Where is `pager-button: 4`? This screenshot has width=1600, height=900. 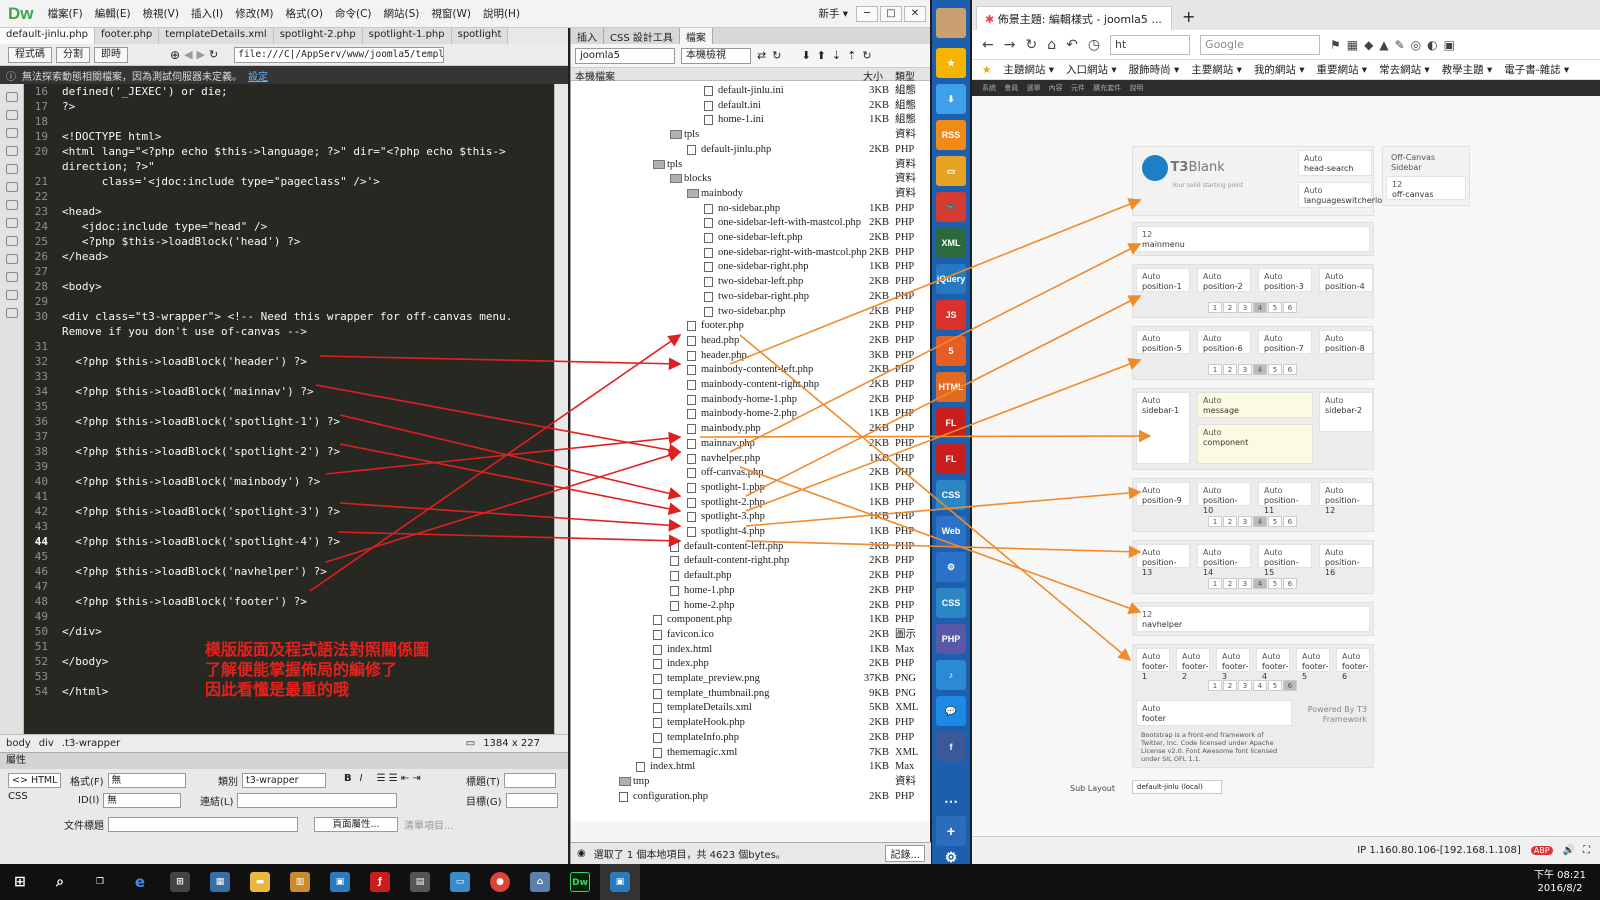 pager-button: 4 is located at coordinates (1260, 521).